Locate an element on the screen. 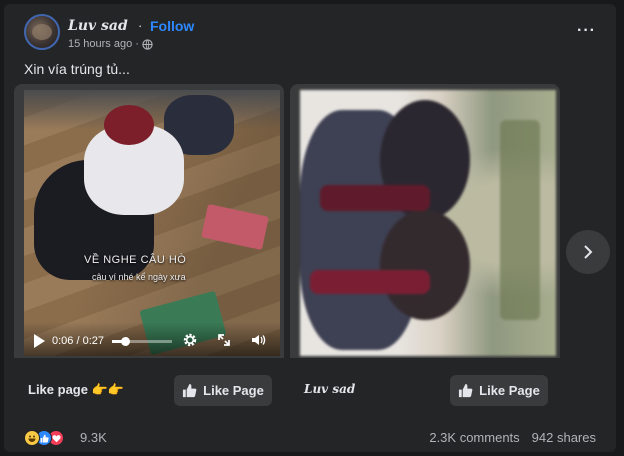 The image size is (624, 456). video-controls: 0:06 / 0:27 is located at coordinates (152, 339).